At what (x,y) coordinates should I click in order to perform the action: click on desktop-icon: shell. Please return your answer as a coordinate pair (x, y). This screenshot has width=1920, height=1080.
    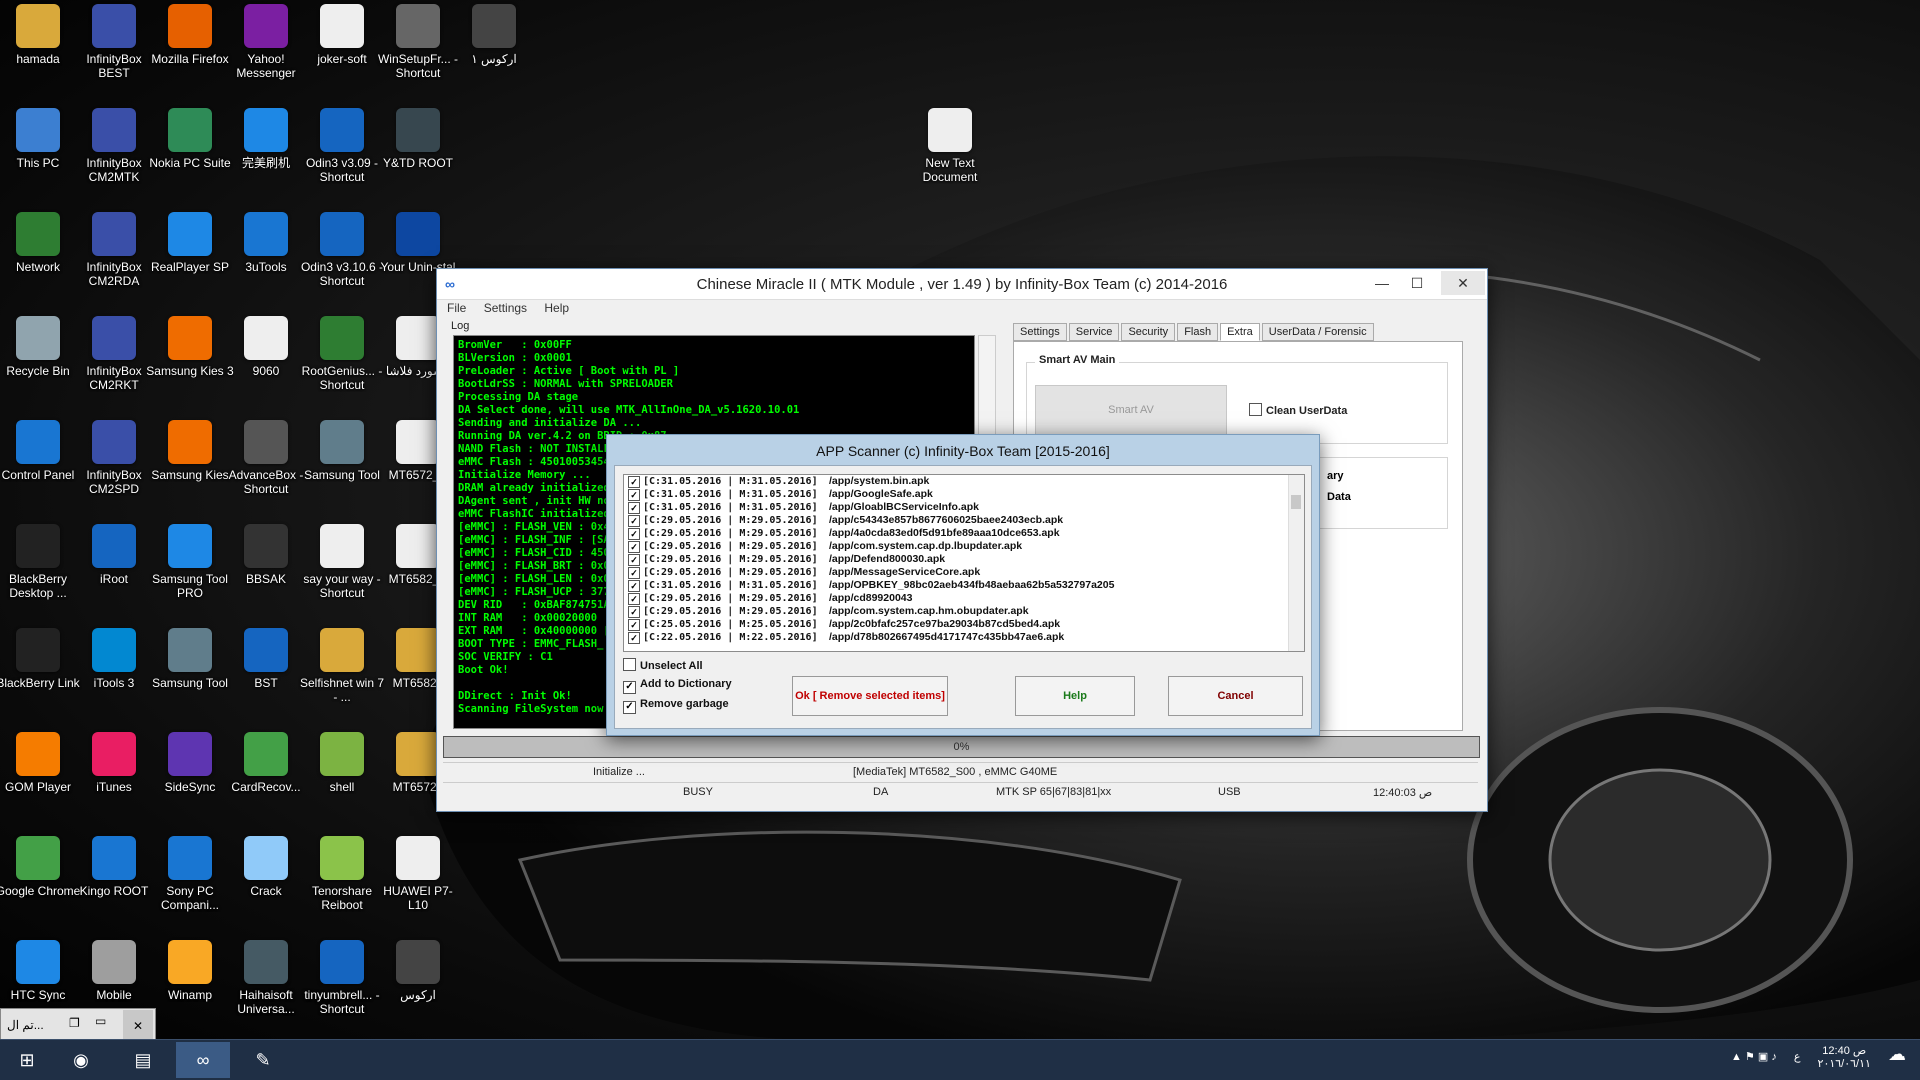
    Looking at the image, I should click on (342, 761).